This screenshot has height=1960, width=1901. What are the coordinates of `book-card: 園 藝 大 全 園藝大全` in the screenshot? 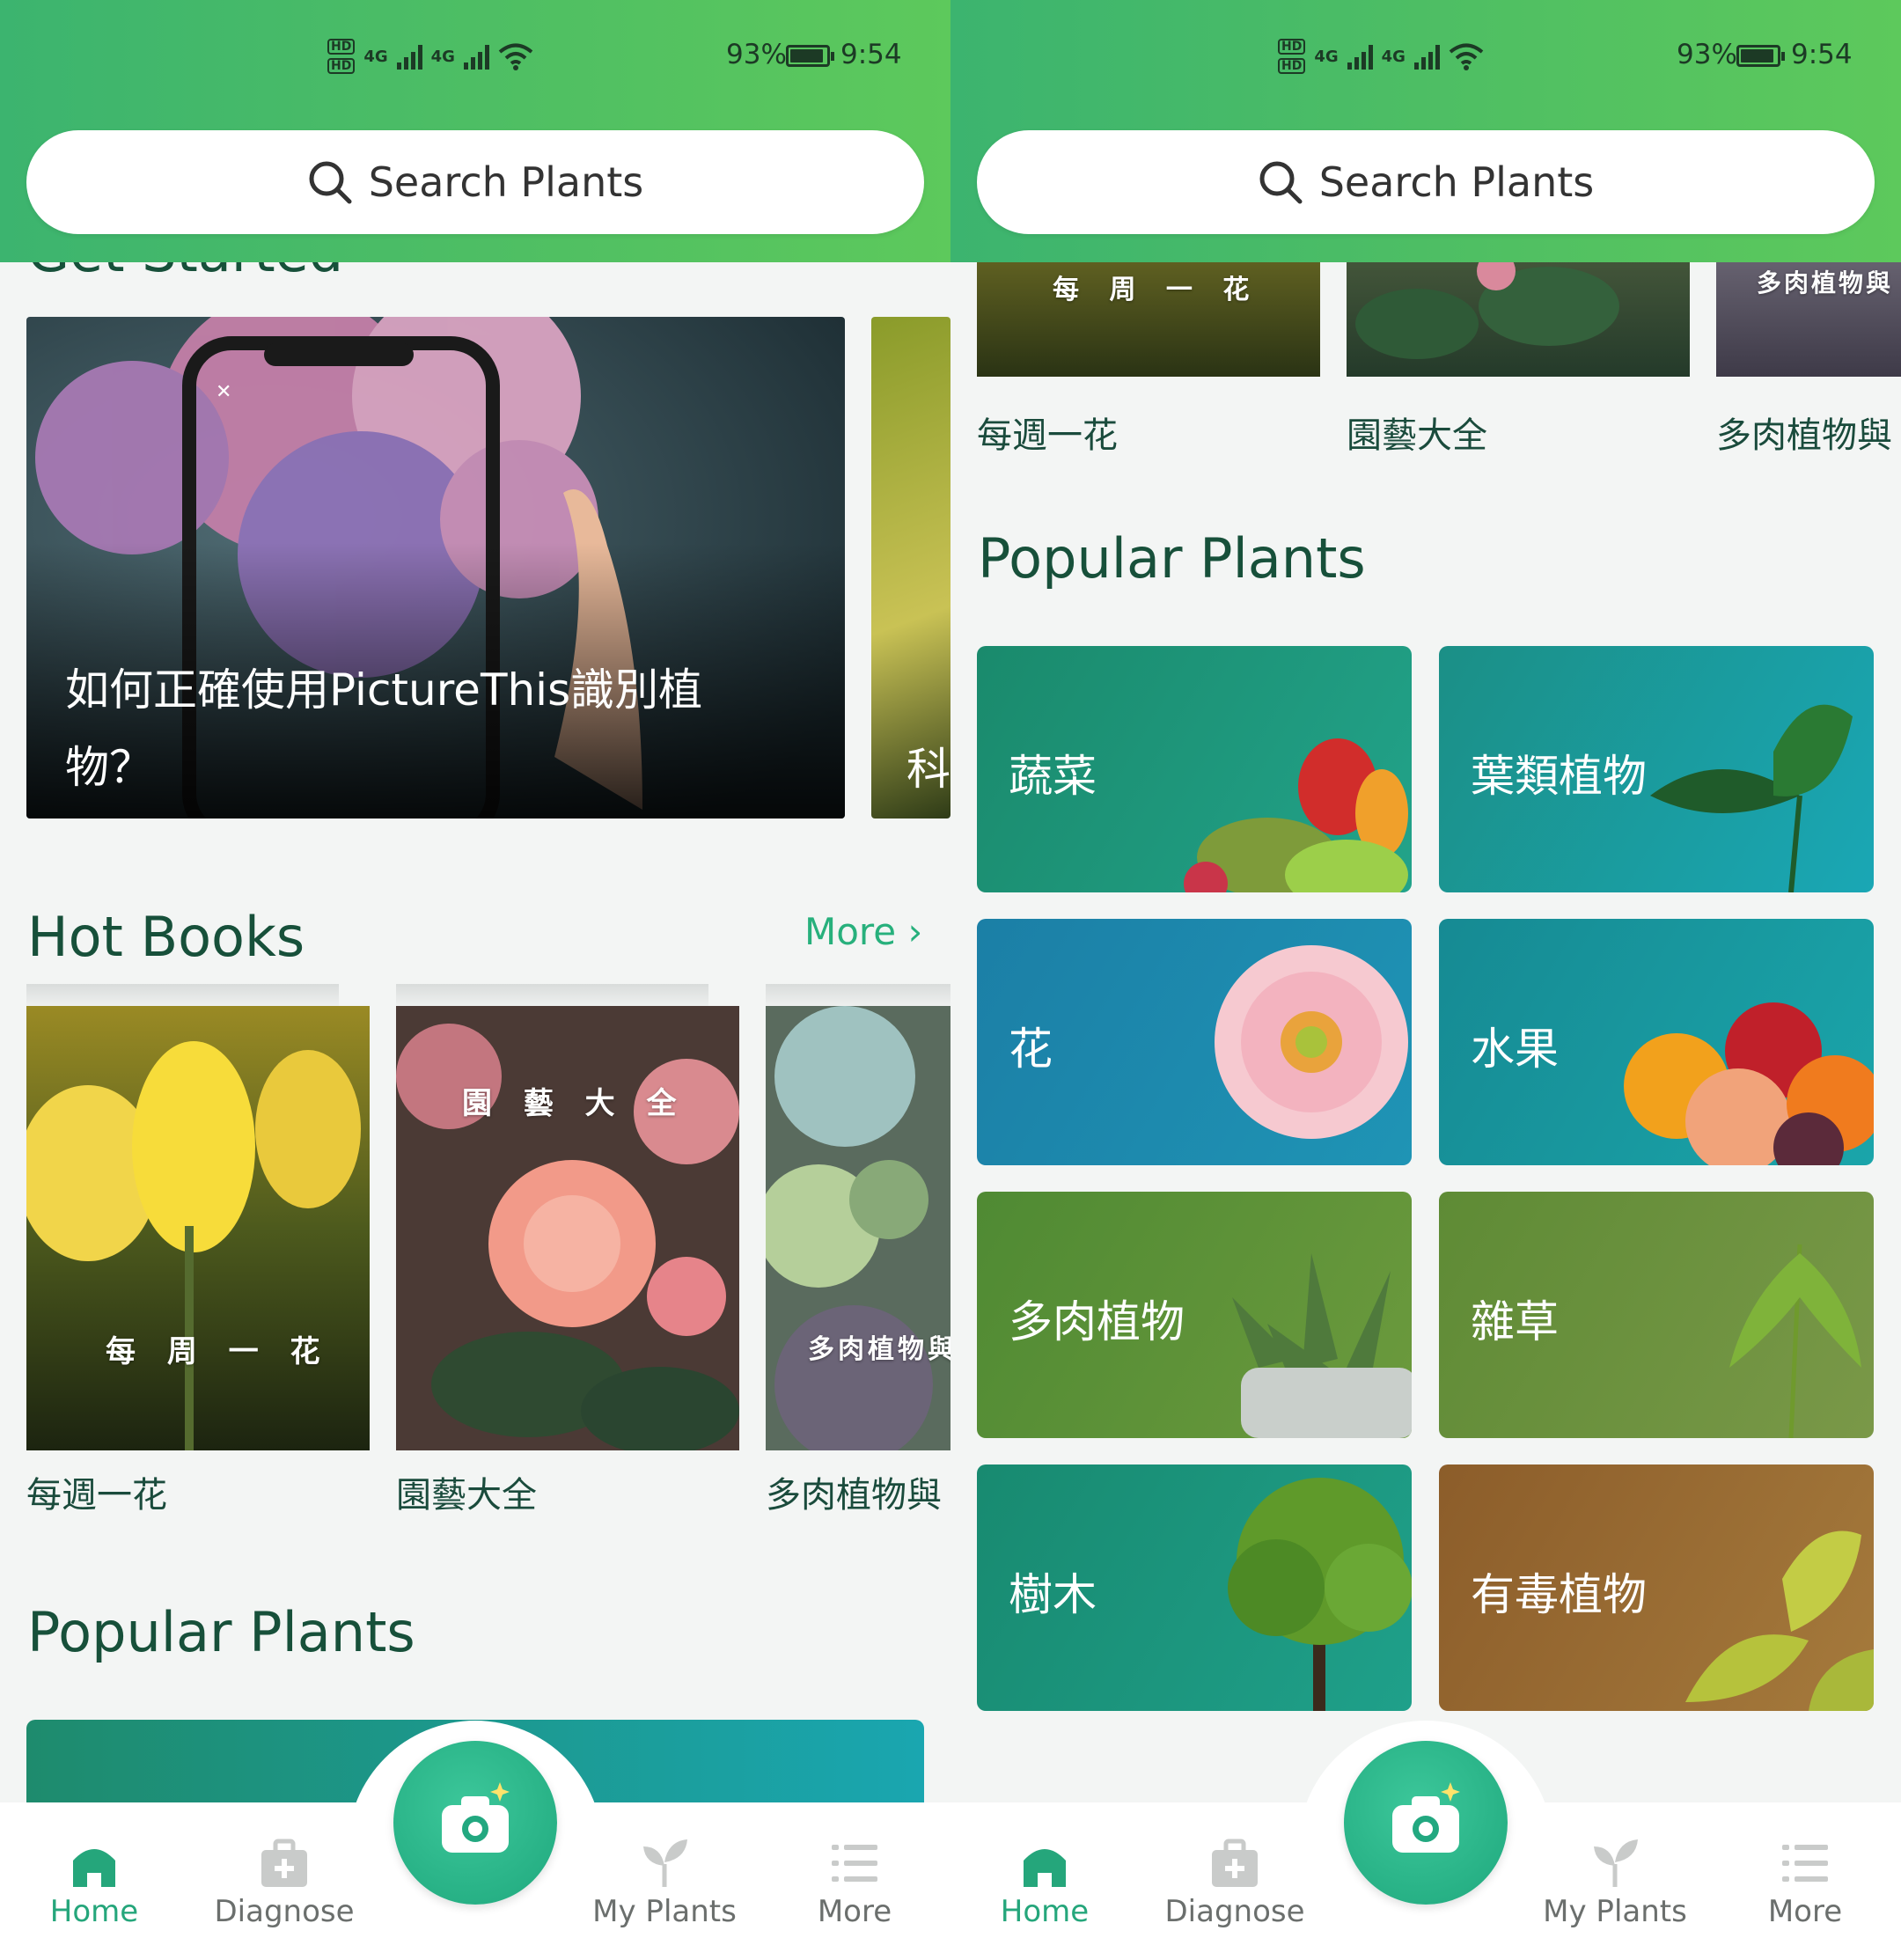 It's located at (567, 1257).